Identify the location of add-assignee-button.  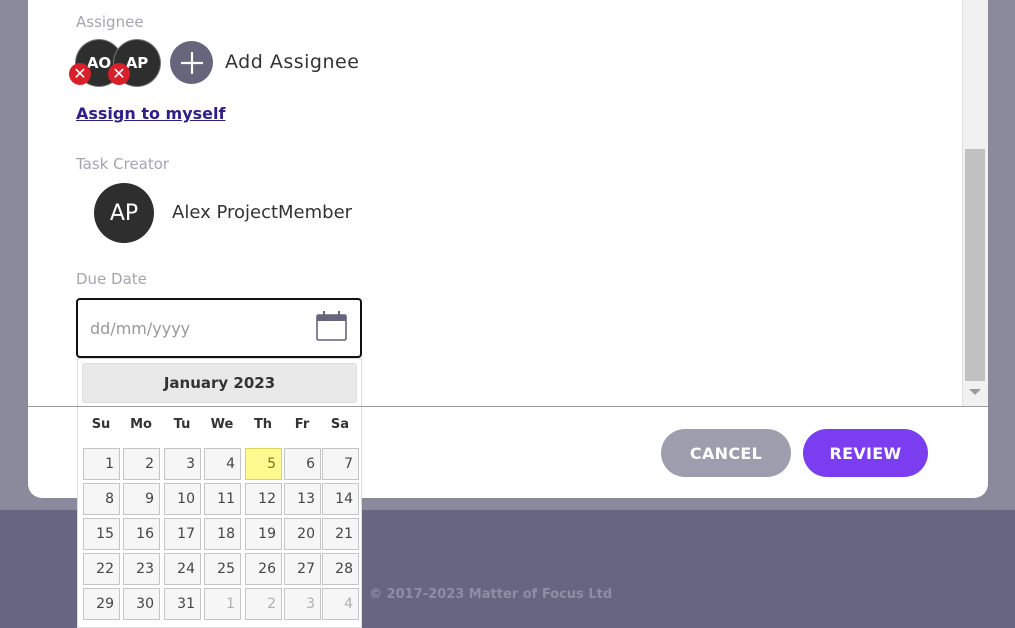
(191, 62).